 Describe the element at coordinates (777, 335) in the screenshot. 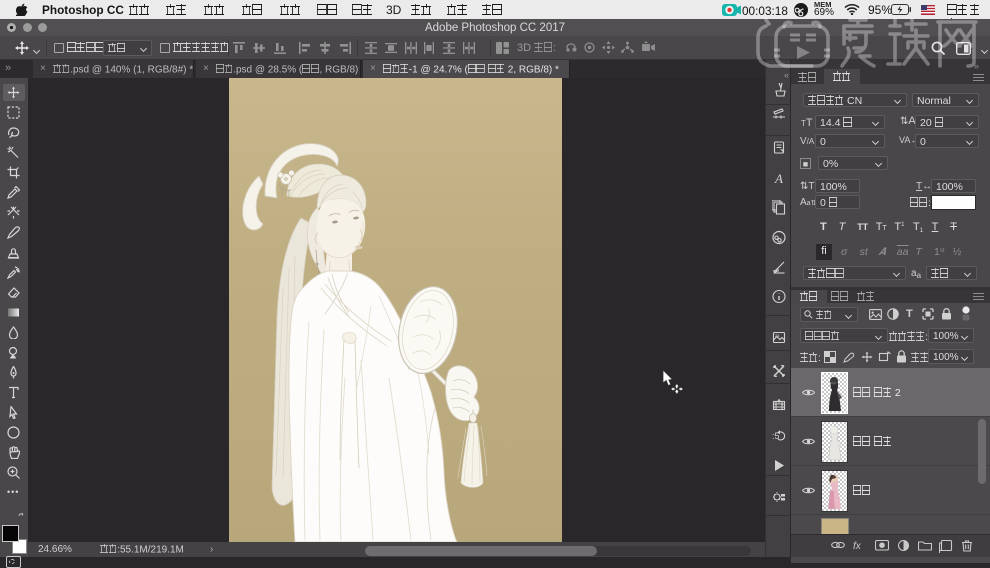

I see `svg-text: zx` at that location.